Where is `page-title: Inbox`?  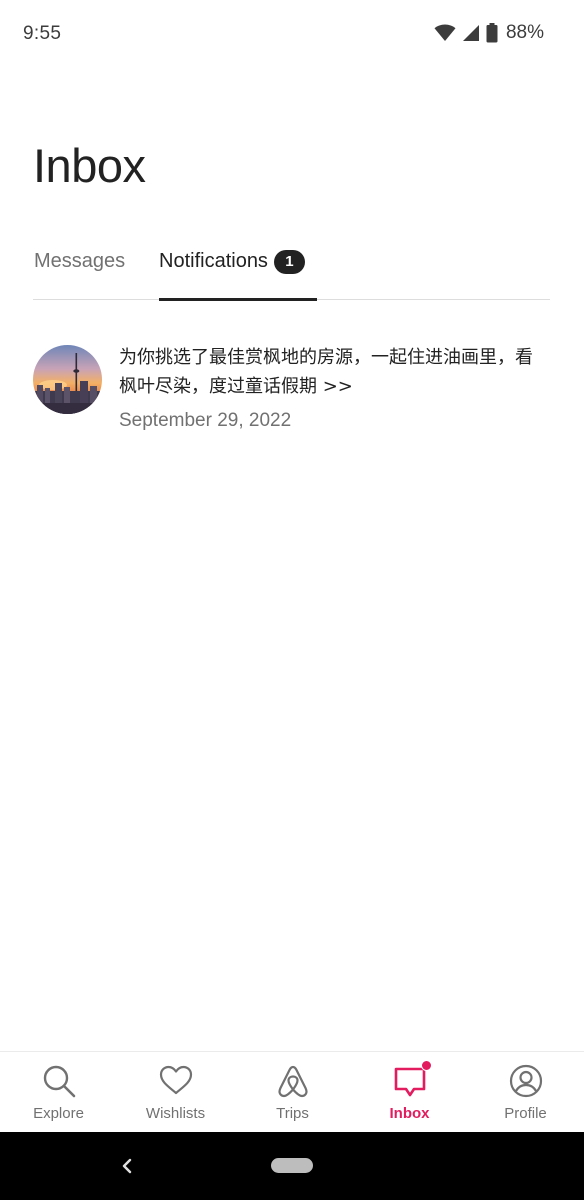
page-title: Inbox is located at coordinates (89, 165).